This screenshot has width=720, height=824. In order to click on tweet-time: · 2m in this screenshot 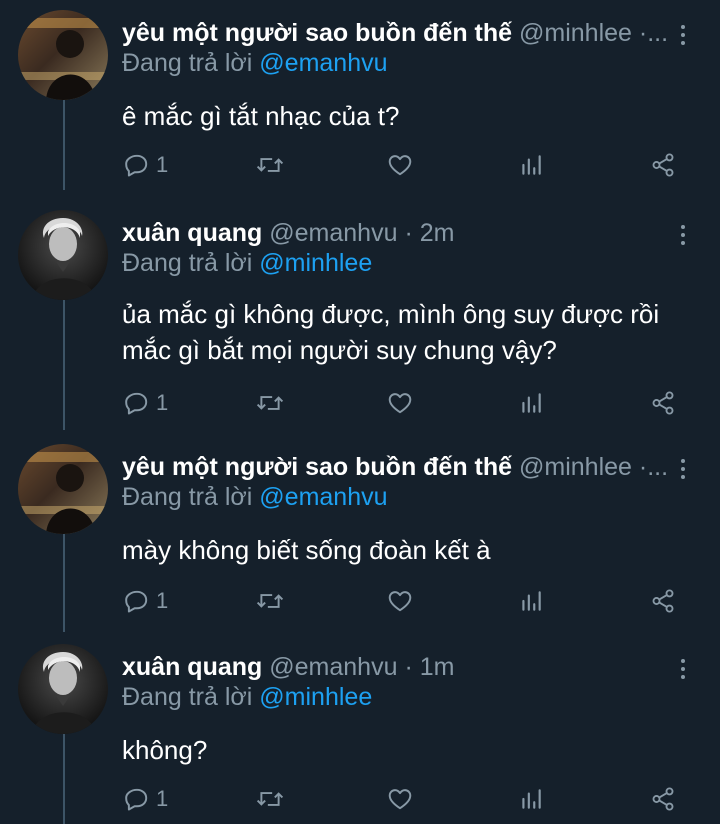, I will do `click(429, 233)`.